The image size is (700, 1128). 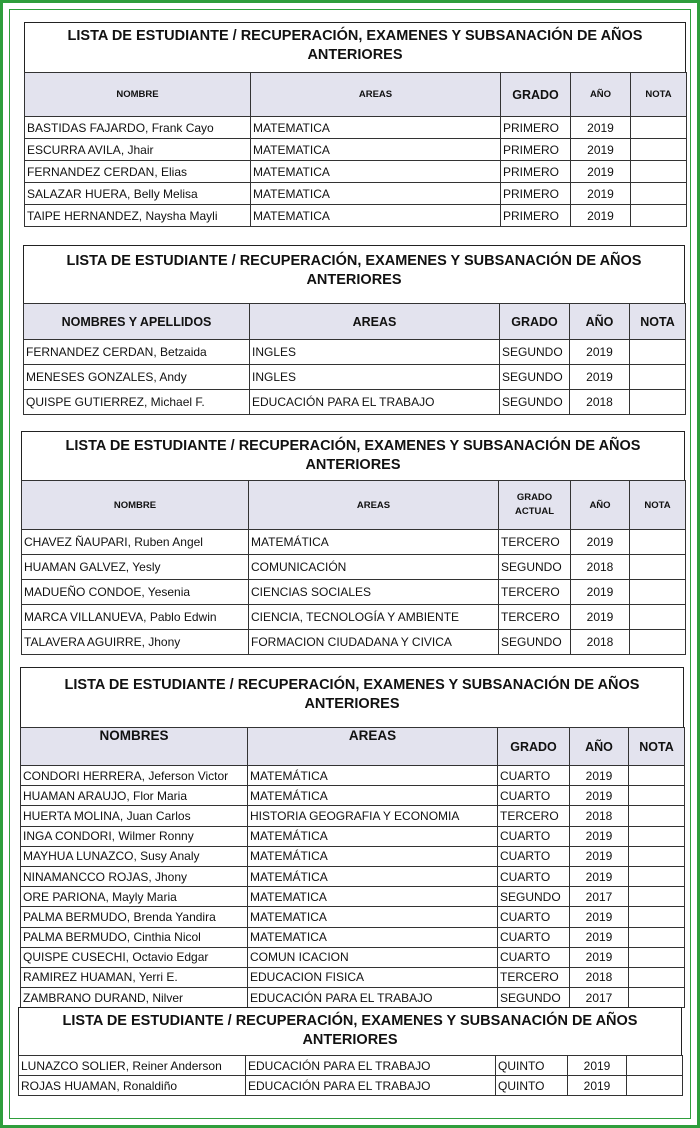 What do you see at coordinates (531, 1085) in the screenshot?
I see `student-grade: QUINTO` at bounding box center [531, 1085].